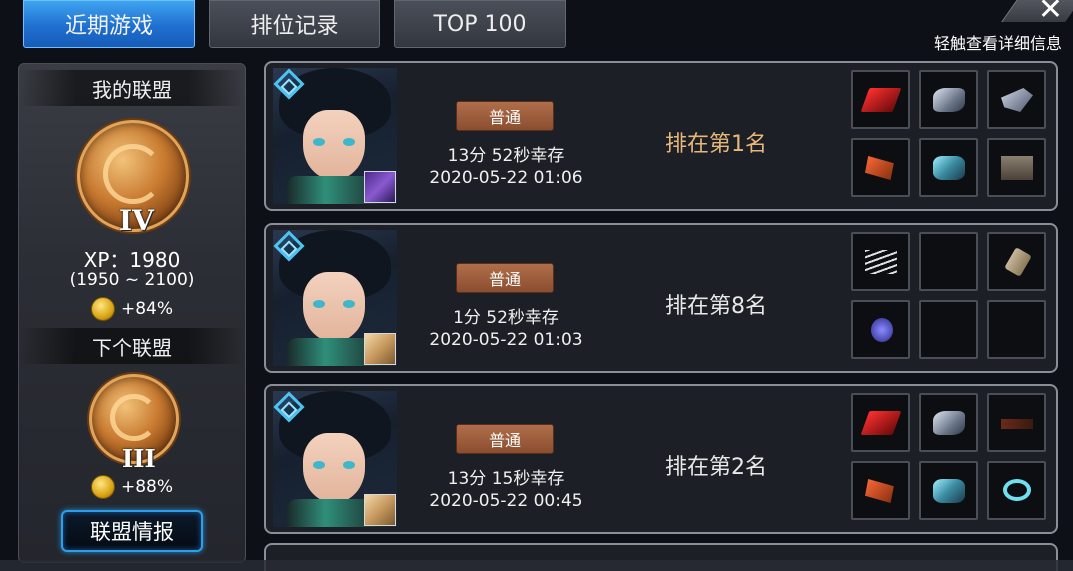 The height and width of the screenshot is (571, 1073). What do you see at coordinates (132, 260) in the screenshot?
I see `xp-value: XP：1980` at bounding box center [132, 260].